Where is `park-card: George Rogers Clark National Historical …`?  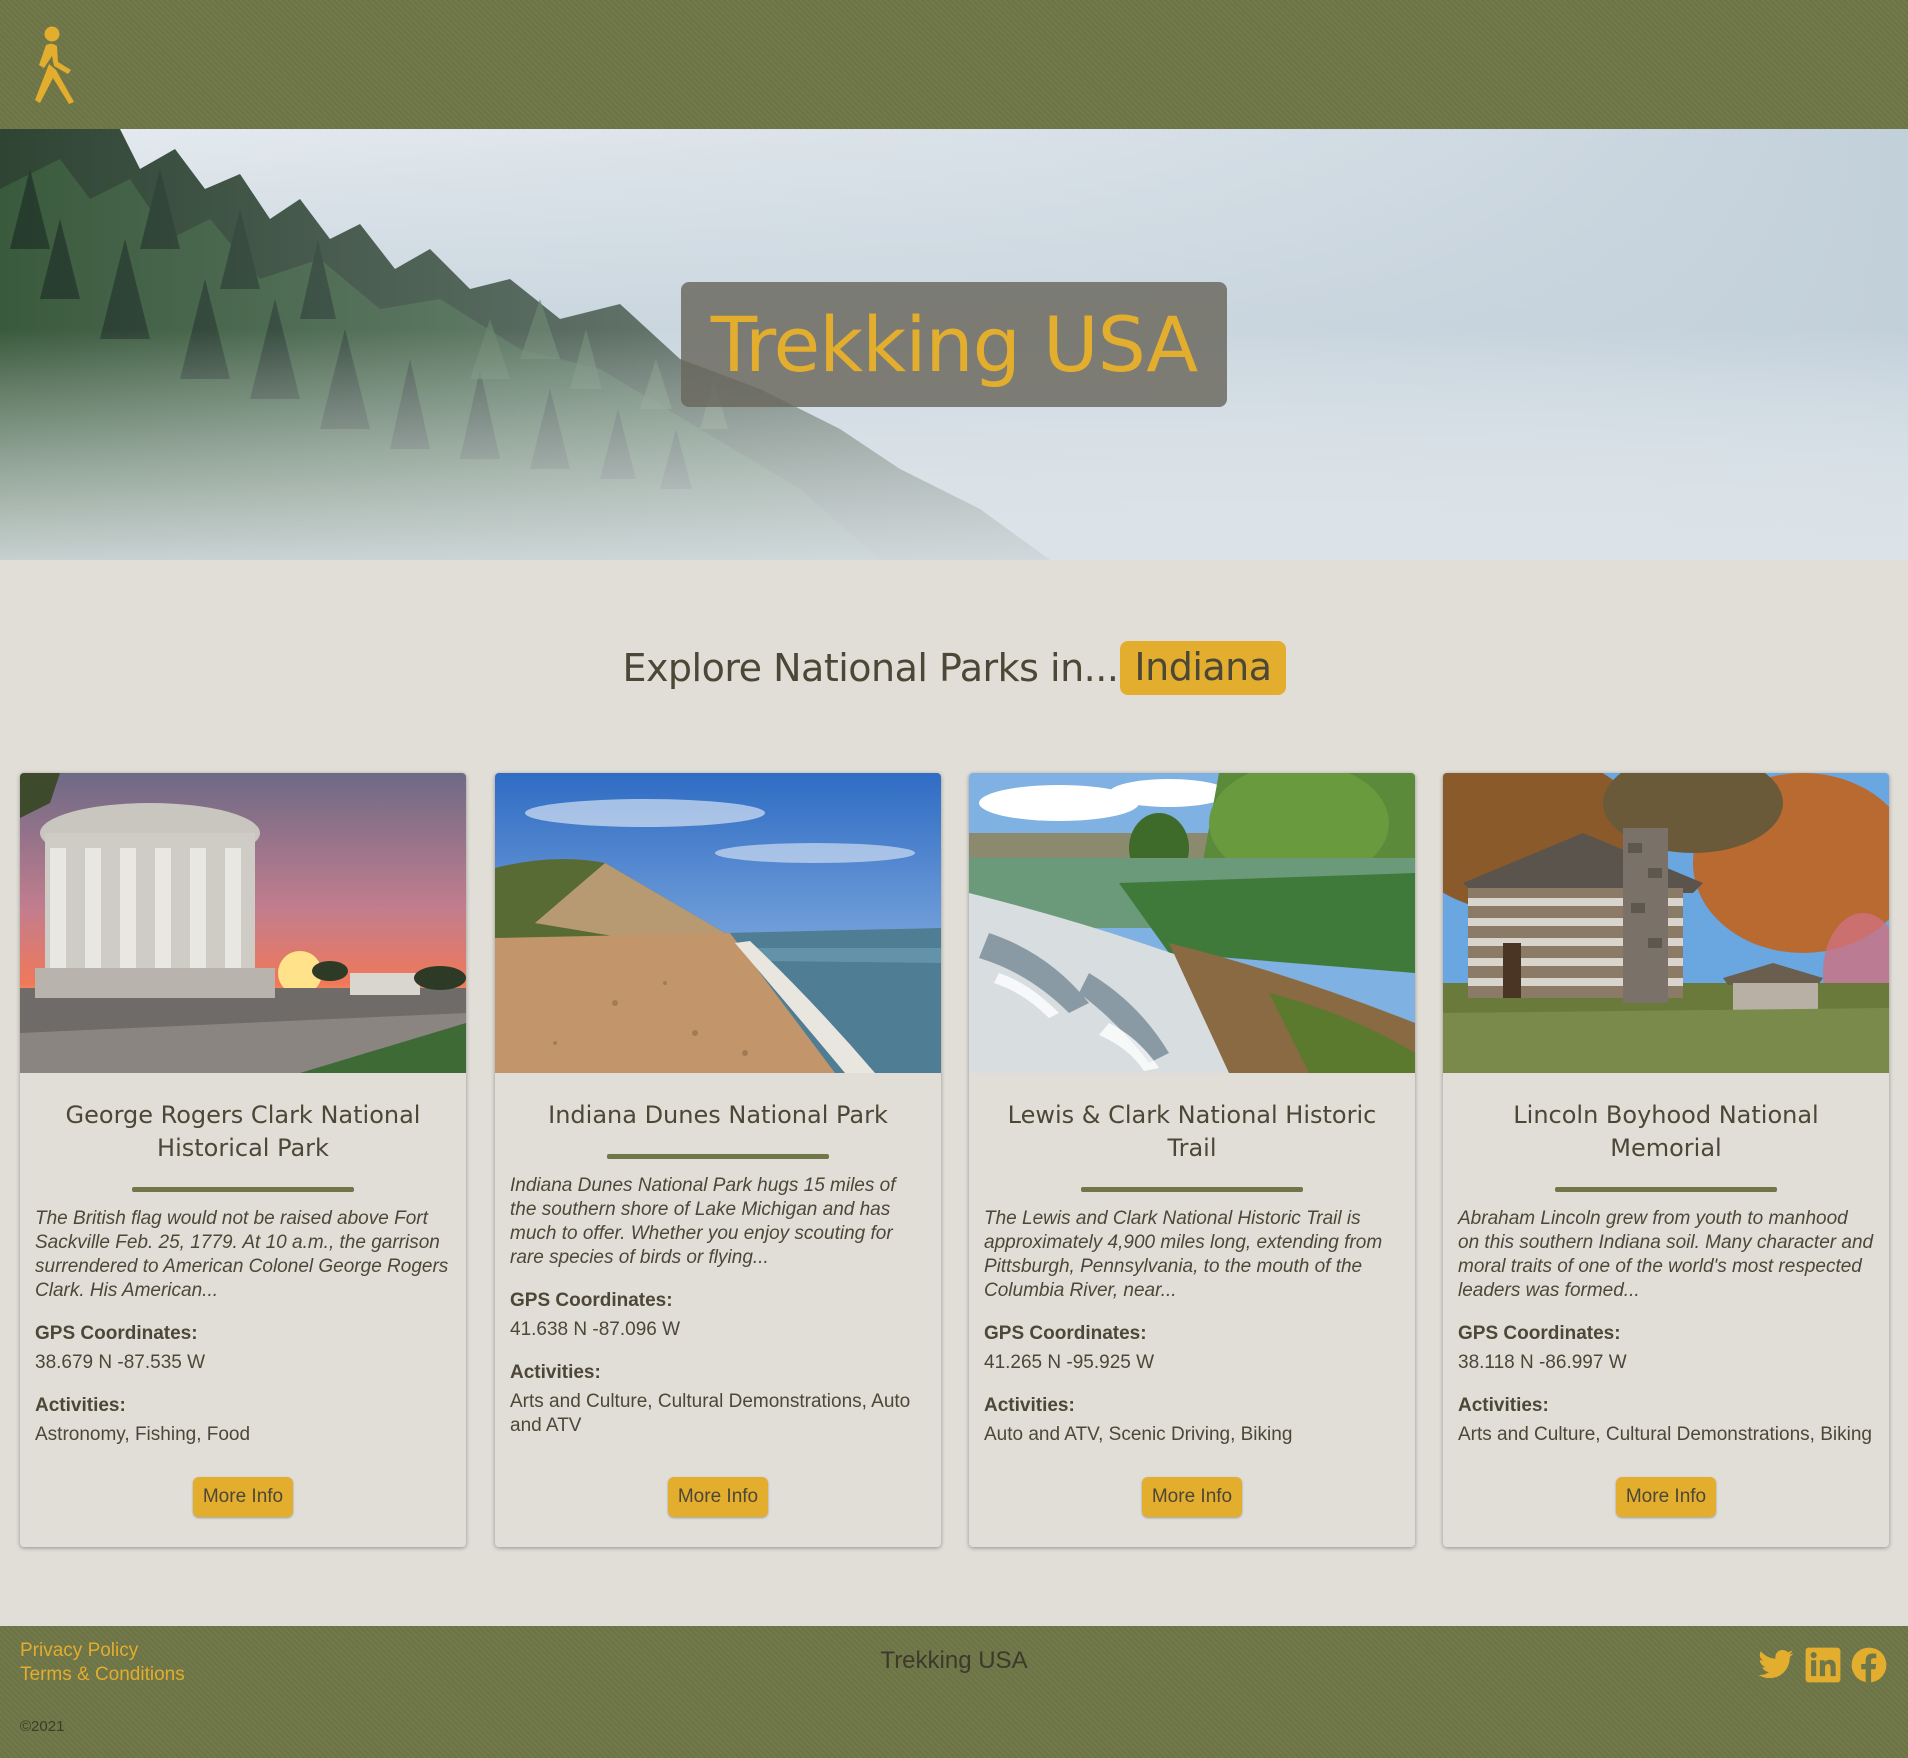 park-card: George Rogers Clark National Historical … is located at coordinates (243, 1160).